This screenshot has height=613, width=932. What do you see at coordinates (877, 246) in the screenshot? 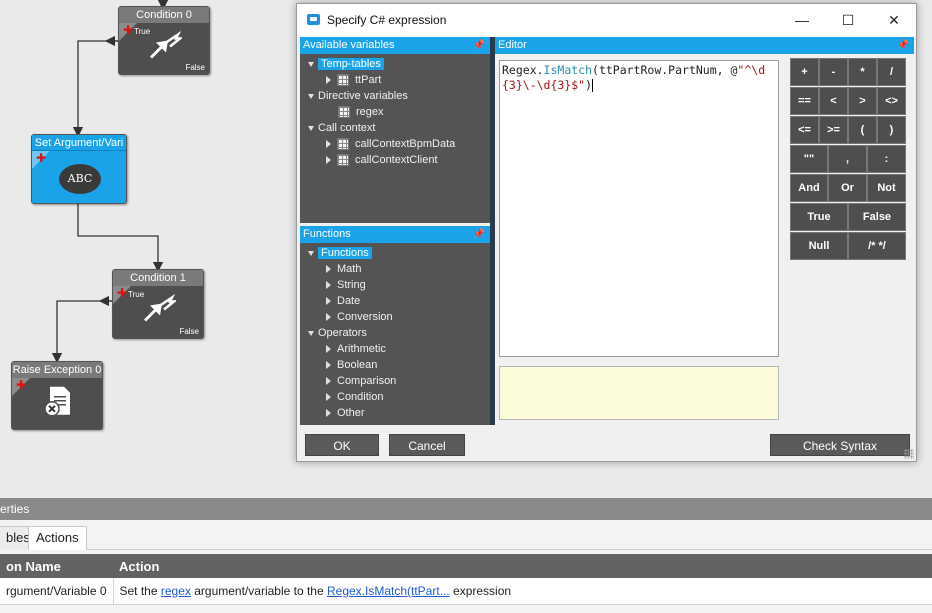
I see `comment-key: /* */` at bounding box center [877, 246].